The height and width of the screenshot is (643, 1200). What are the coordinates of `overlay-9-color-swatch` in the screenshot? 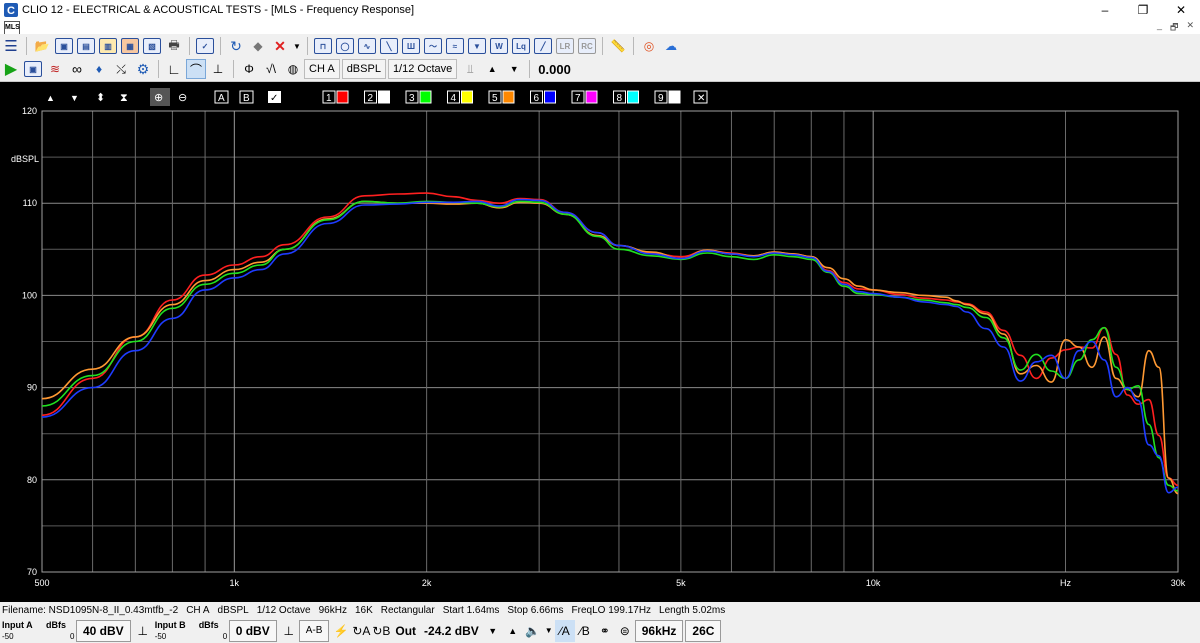 It's located at (674, 97).